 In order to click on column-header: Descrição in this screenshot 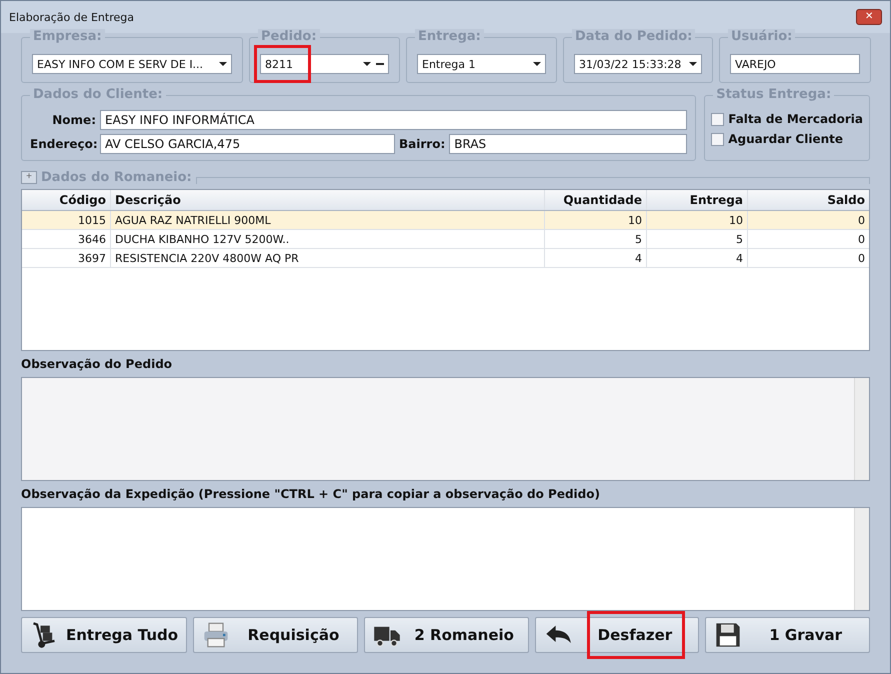, I will do `click(328, 200)`.